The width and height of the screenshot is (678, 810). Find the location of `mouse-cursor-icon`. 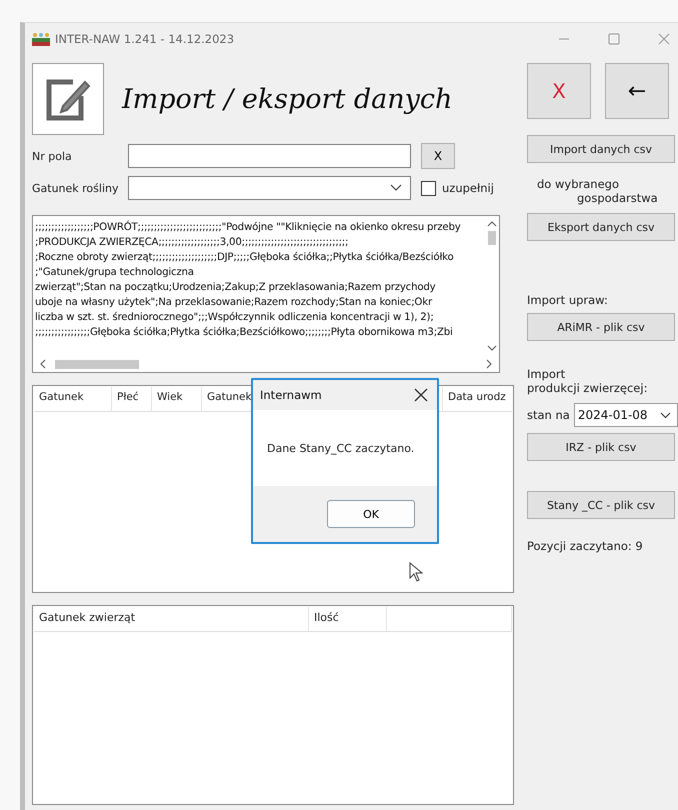

mouse-cursor-icon is located at coordinates (416, 572).